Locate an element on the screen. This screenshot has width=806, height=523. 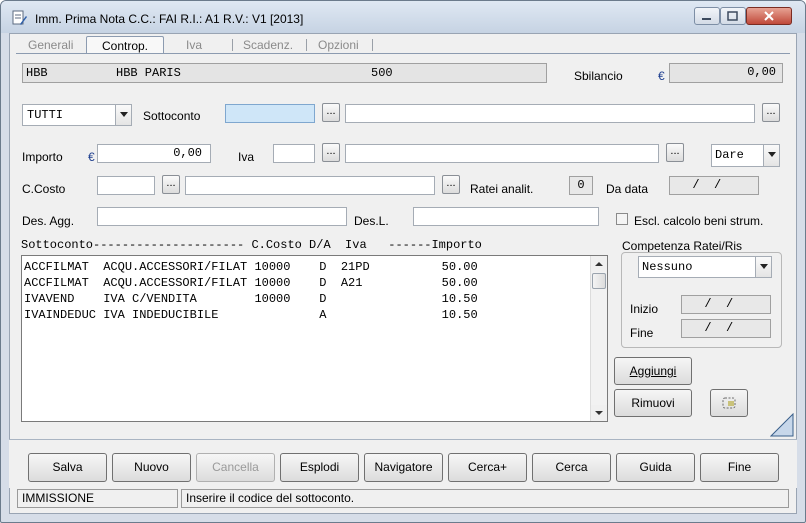
account-name: HBB PARIS is located at coordinates (148, 73).